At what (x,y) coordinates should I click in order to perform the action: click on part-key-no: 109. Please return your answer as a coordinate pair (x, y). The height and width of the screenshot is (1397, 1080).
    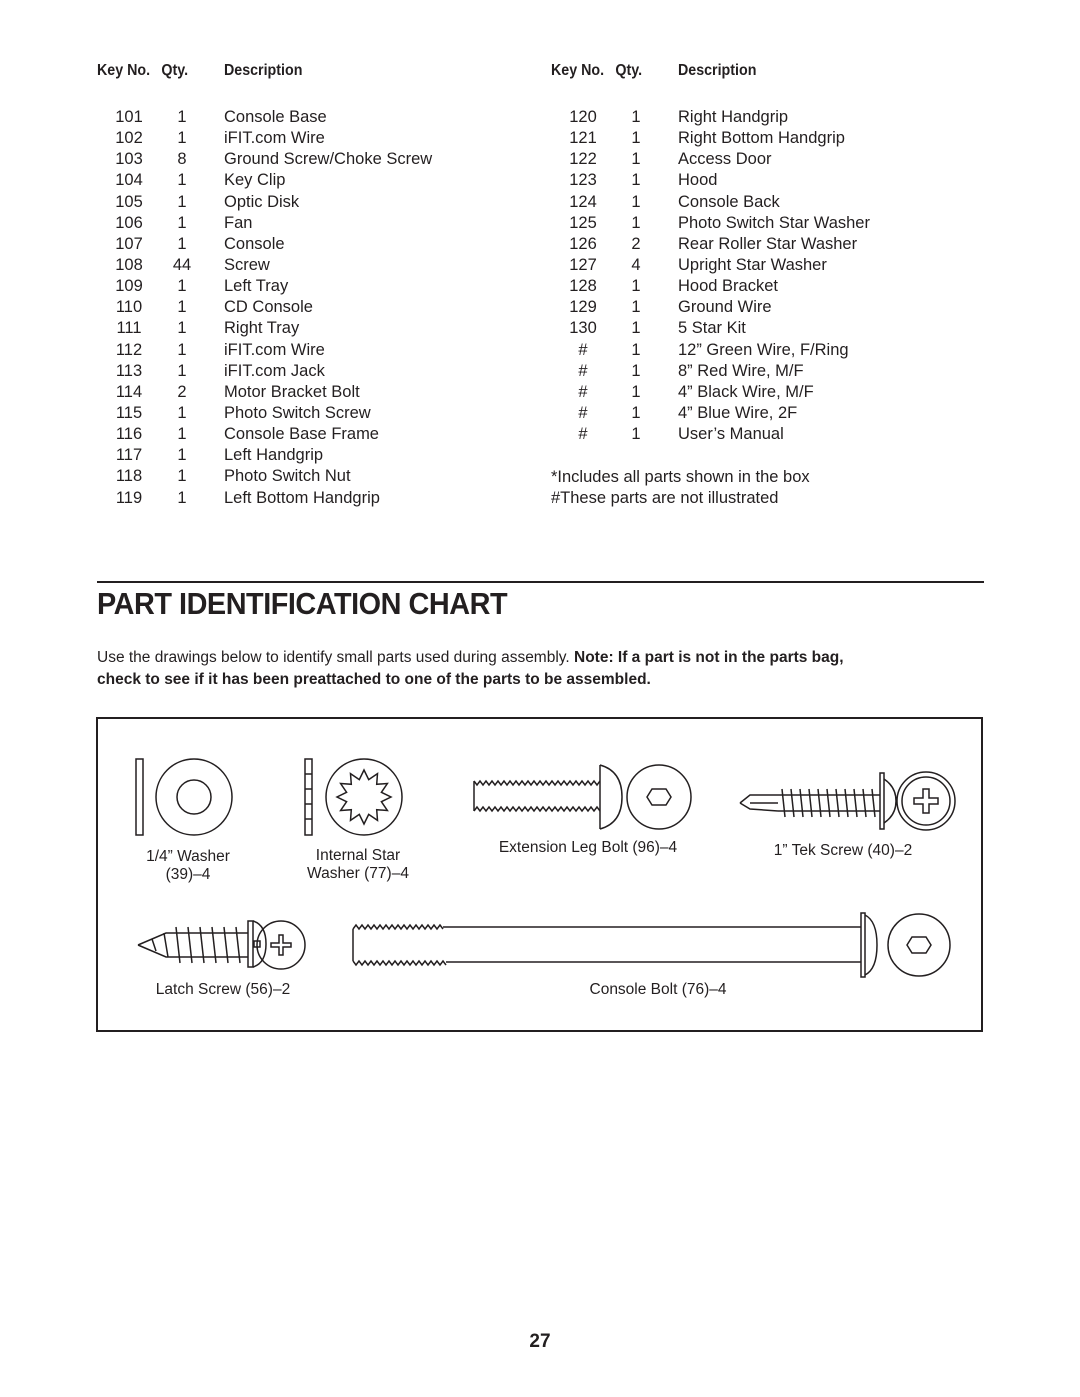
    Looking at the image, I should click on (129, 286).